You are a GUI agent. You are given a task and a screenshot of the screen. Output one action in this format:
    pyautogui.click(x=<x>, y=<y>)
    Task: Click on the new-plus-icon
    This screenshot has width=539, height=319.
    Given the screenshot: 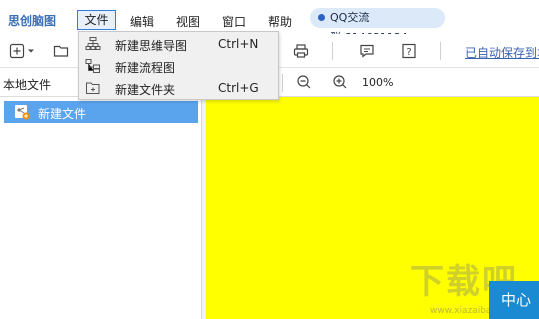 What is the action you would take?
    pyautogui.click(x=17, y=51)
    